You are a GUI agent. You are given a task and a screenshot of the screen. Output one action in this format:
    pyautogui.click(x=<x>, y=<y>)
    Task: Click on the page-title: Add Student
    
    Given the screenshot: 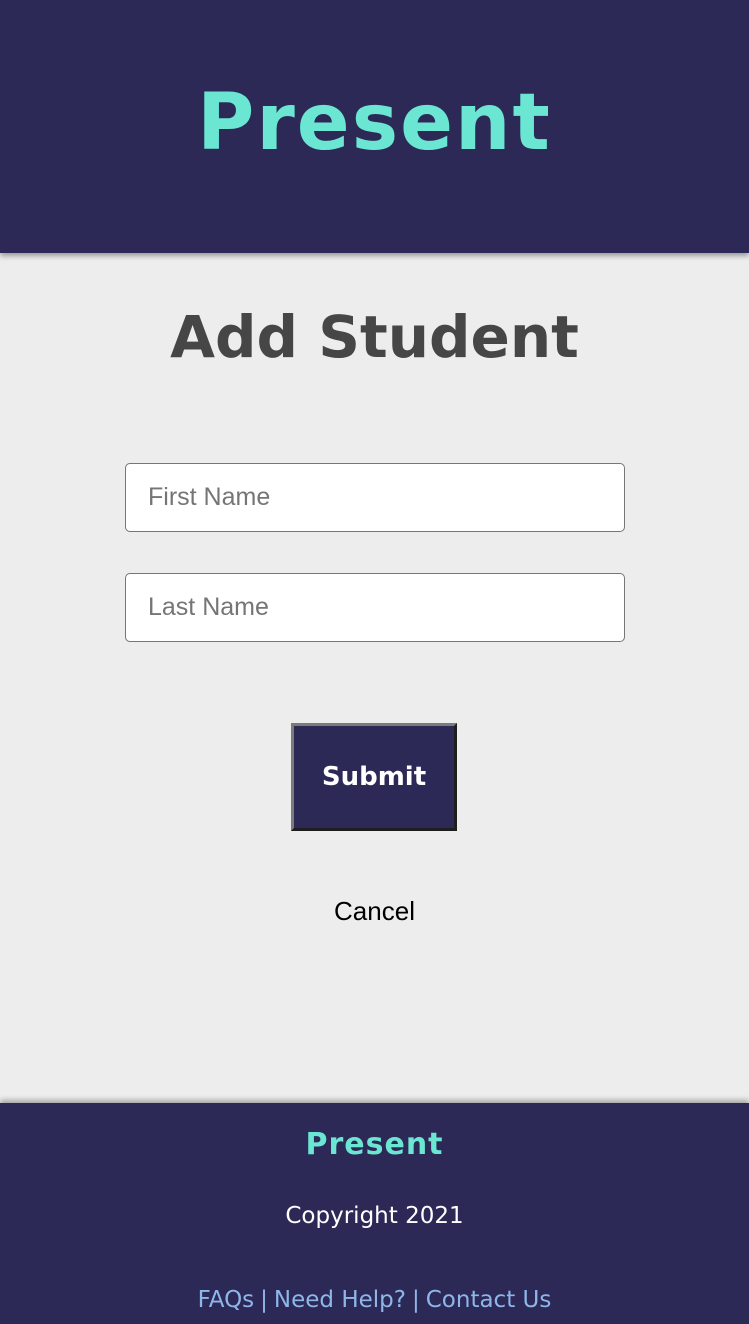 What is the action you would take?
    pyautogui.click(x=374, y=337)
    